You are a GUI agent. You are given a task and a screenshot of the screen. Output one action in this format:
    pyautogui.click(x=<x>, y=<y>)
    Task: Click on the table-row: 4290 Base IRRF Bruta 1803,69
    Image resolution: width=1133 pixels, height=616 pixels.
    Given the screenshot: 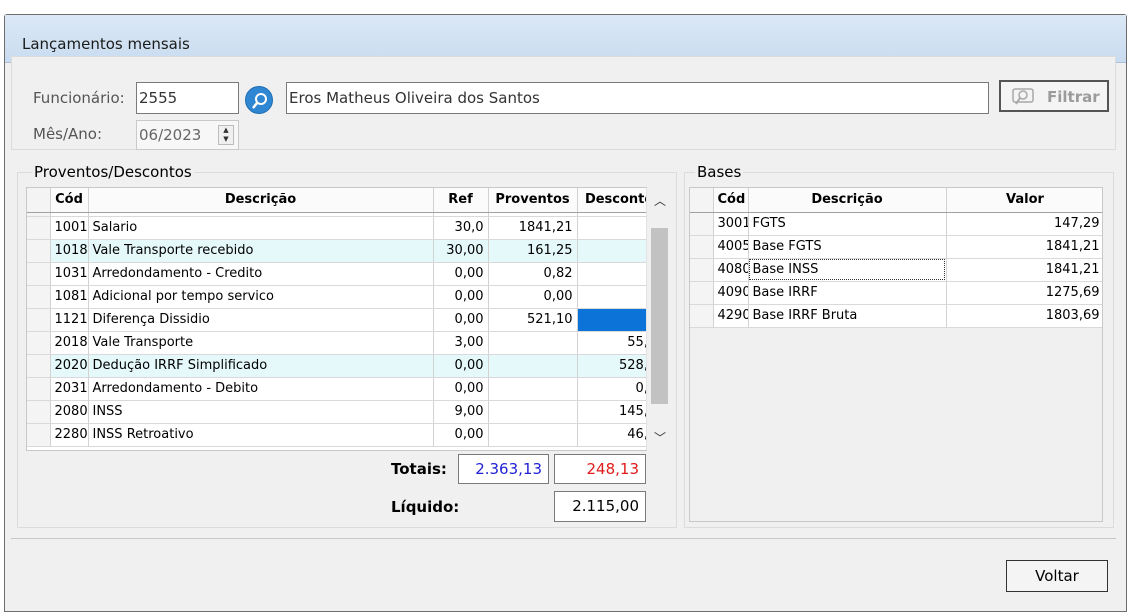 What is the action you would take?
    pyautogui.click(x=896, y=316)
    